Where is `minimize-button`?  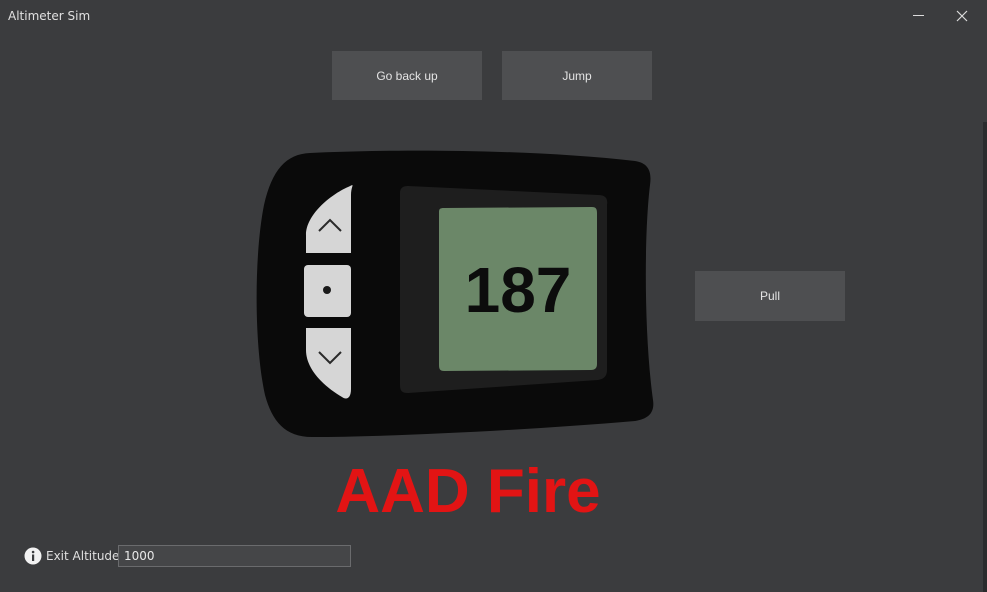
minimize-button is located at coordinates (918, 16).